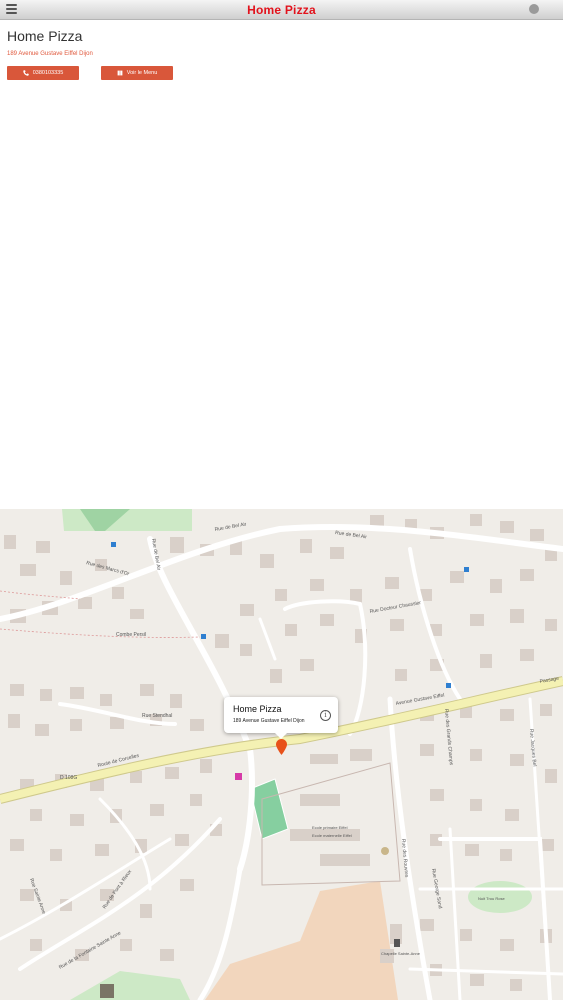 This screenshot has height=1000, width=563. I want to click on shop-icon, so click(238, 776).